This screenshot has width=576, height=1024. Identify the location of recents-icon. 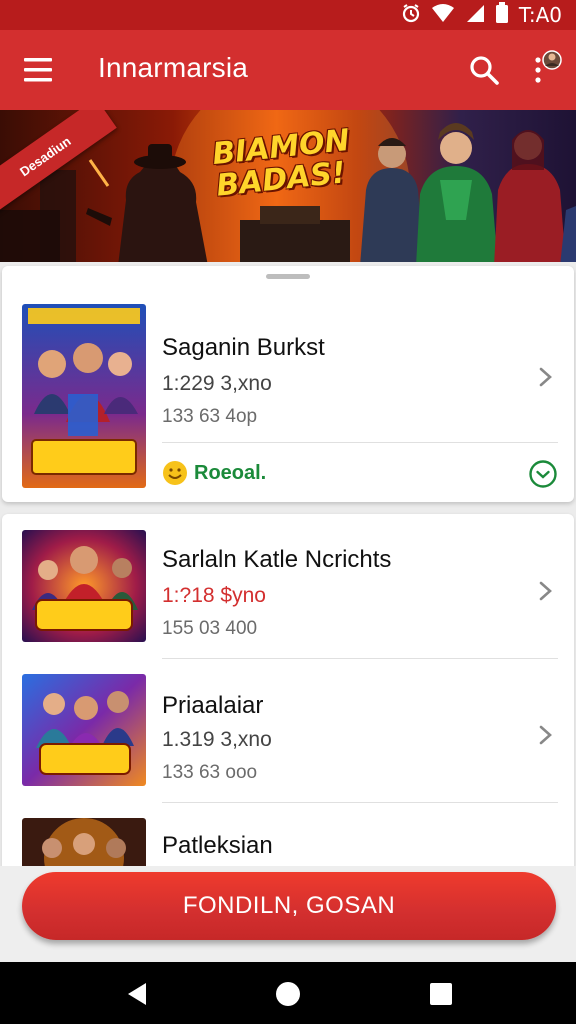
(441, 994).